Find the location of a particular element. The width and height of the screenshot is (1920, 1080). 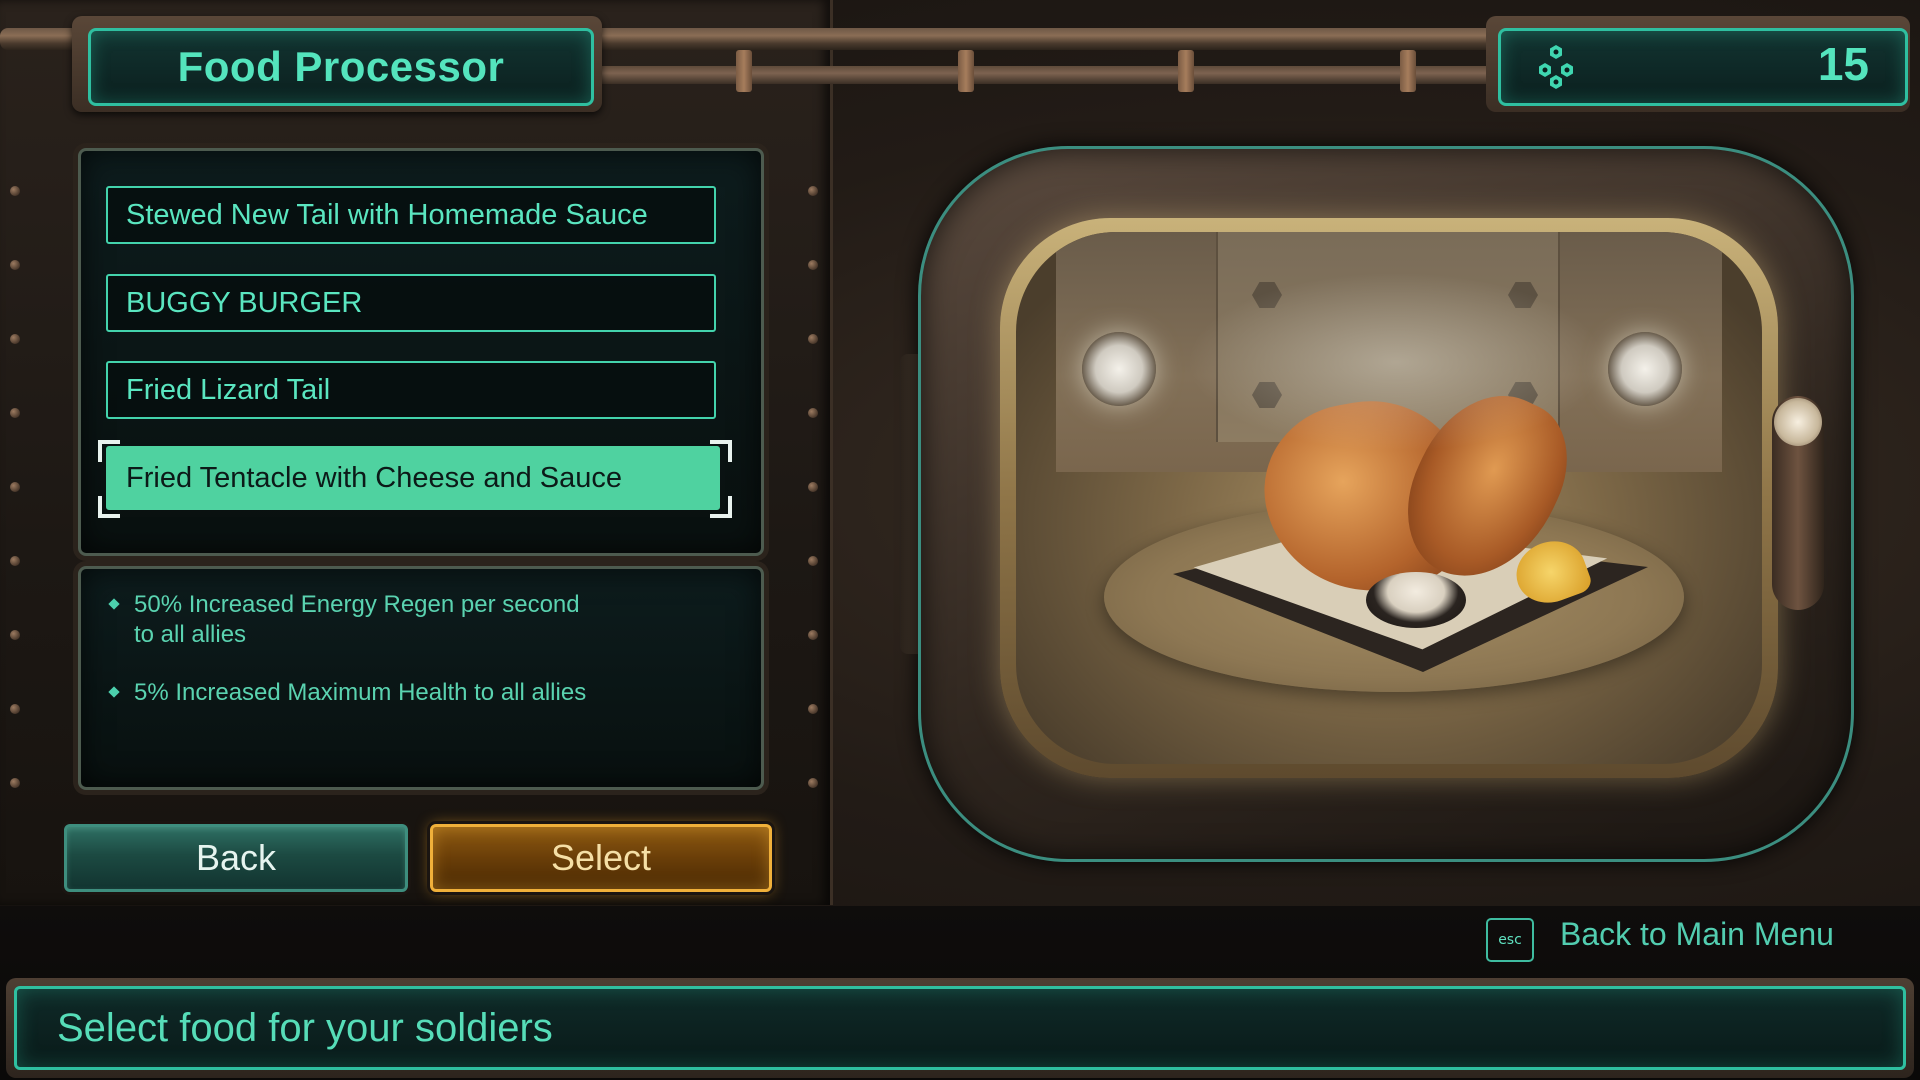

currency-value: 15 is located at coordinates (1843, 64).